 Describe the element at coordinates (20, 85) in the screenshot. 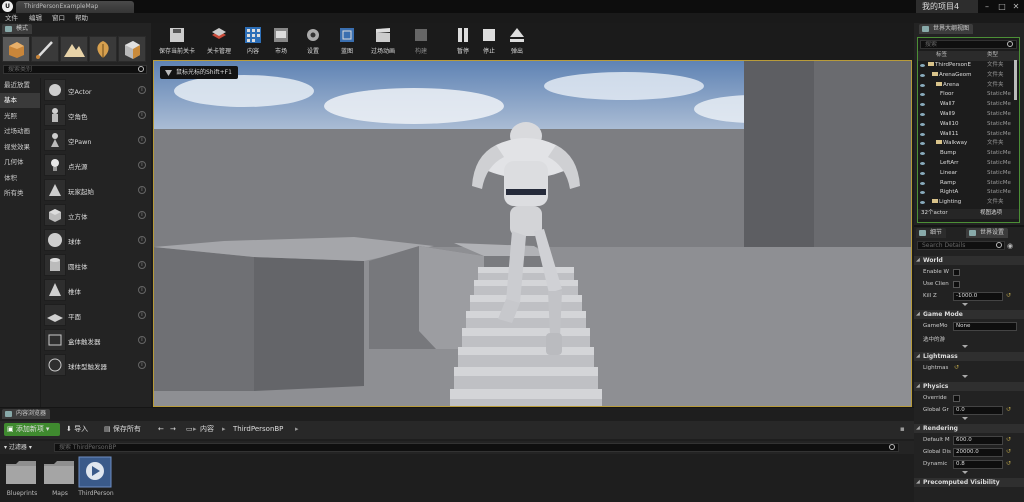

I see `category-recent: 最近放置` at that location.